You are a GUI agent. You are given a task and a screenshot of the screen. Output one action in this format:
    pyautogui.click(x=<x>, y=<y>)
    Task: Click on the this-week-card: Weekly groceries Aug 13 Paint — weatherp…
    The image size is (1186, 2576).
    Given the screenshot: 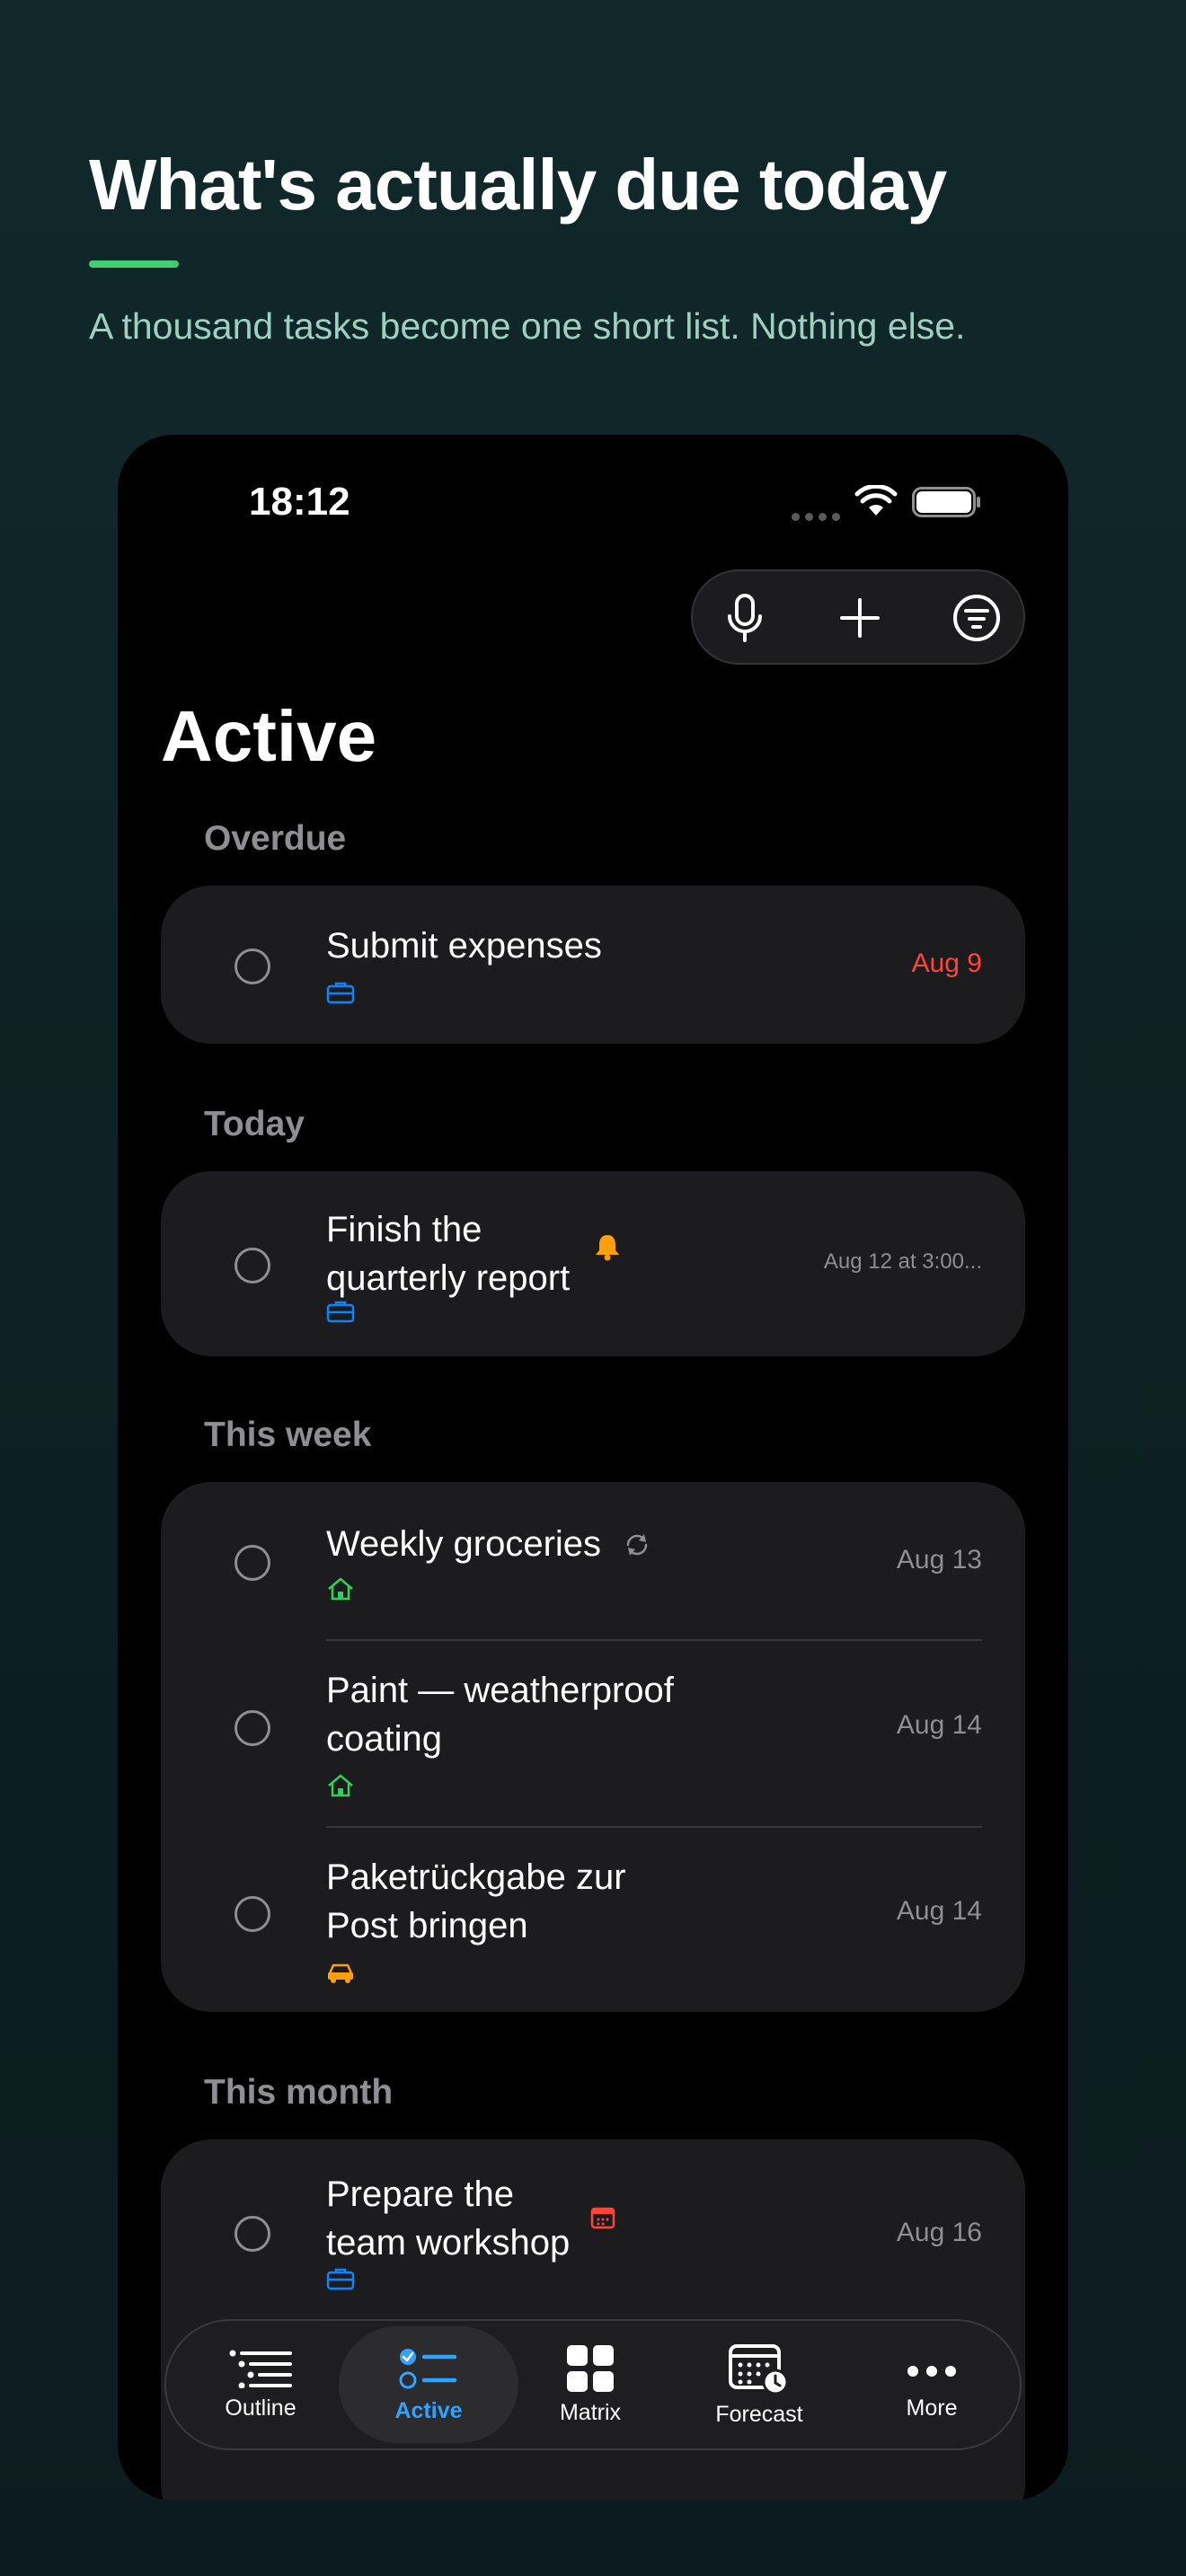 What is the action you would take?
    pyautogui.click(x=593, y=1747)
    